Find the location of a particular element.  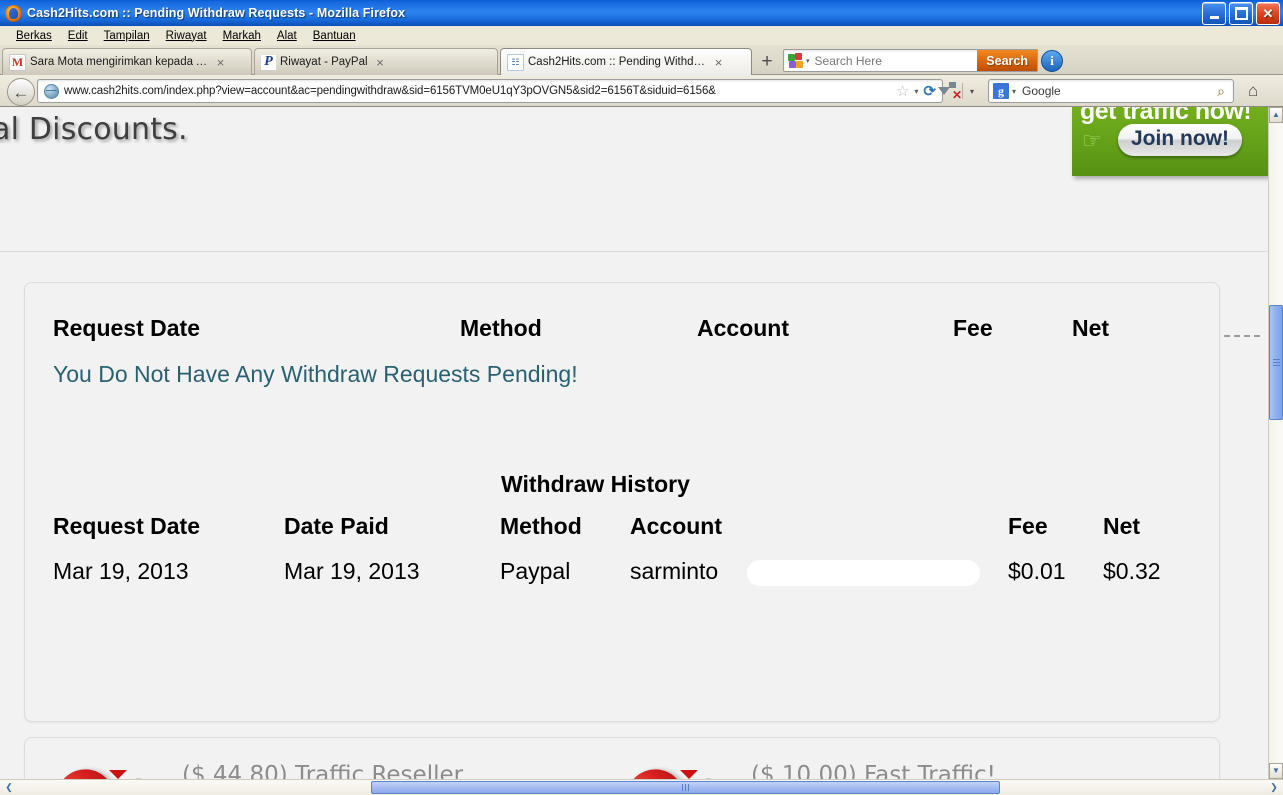

globe-icon is located at coordinates (51, 91).